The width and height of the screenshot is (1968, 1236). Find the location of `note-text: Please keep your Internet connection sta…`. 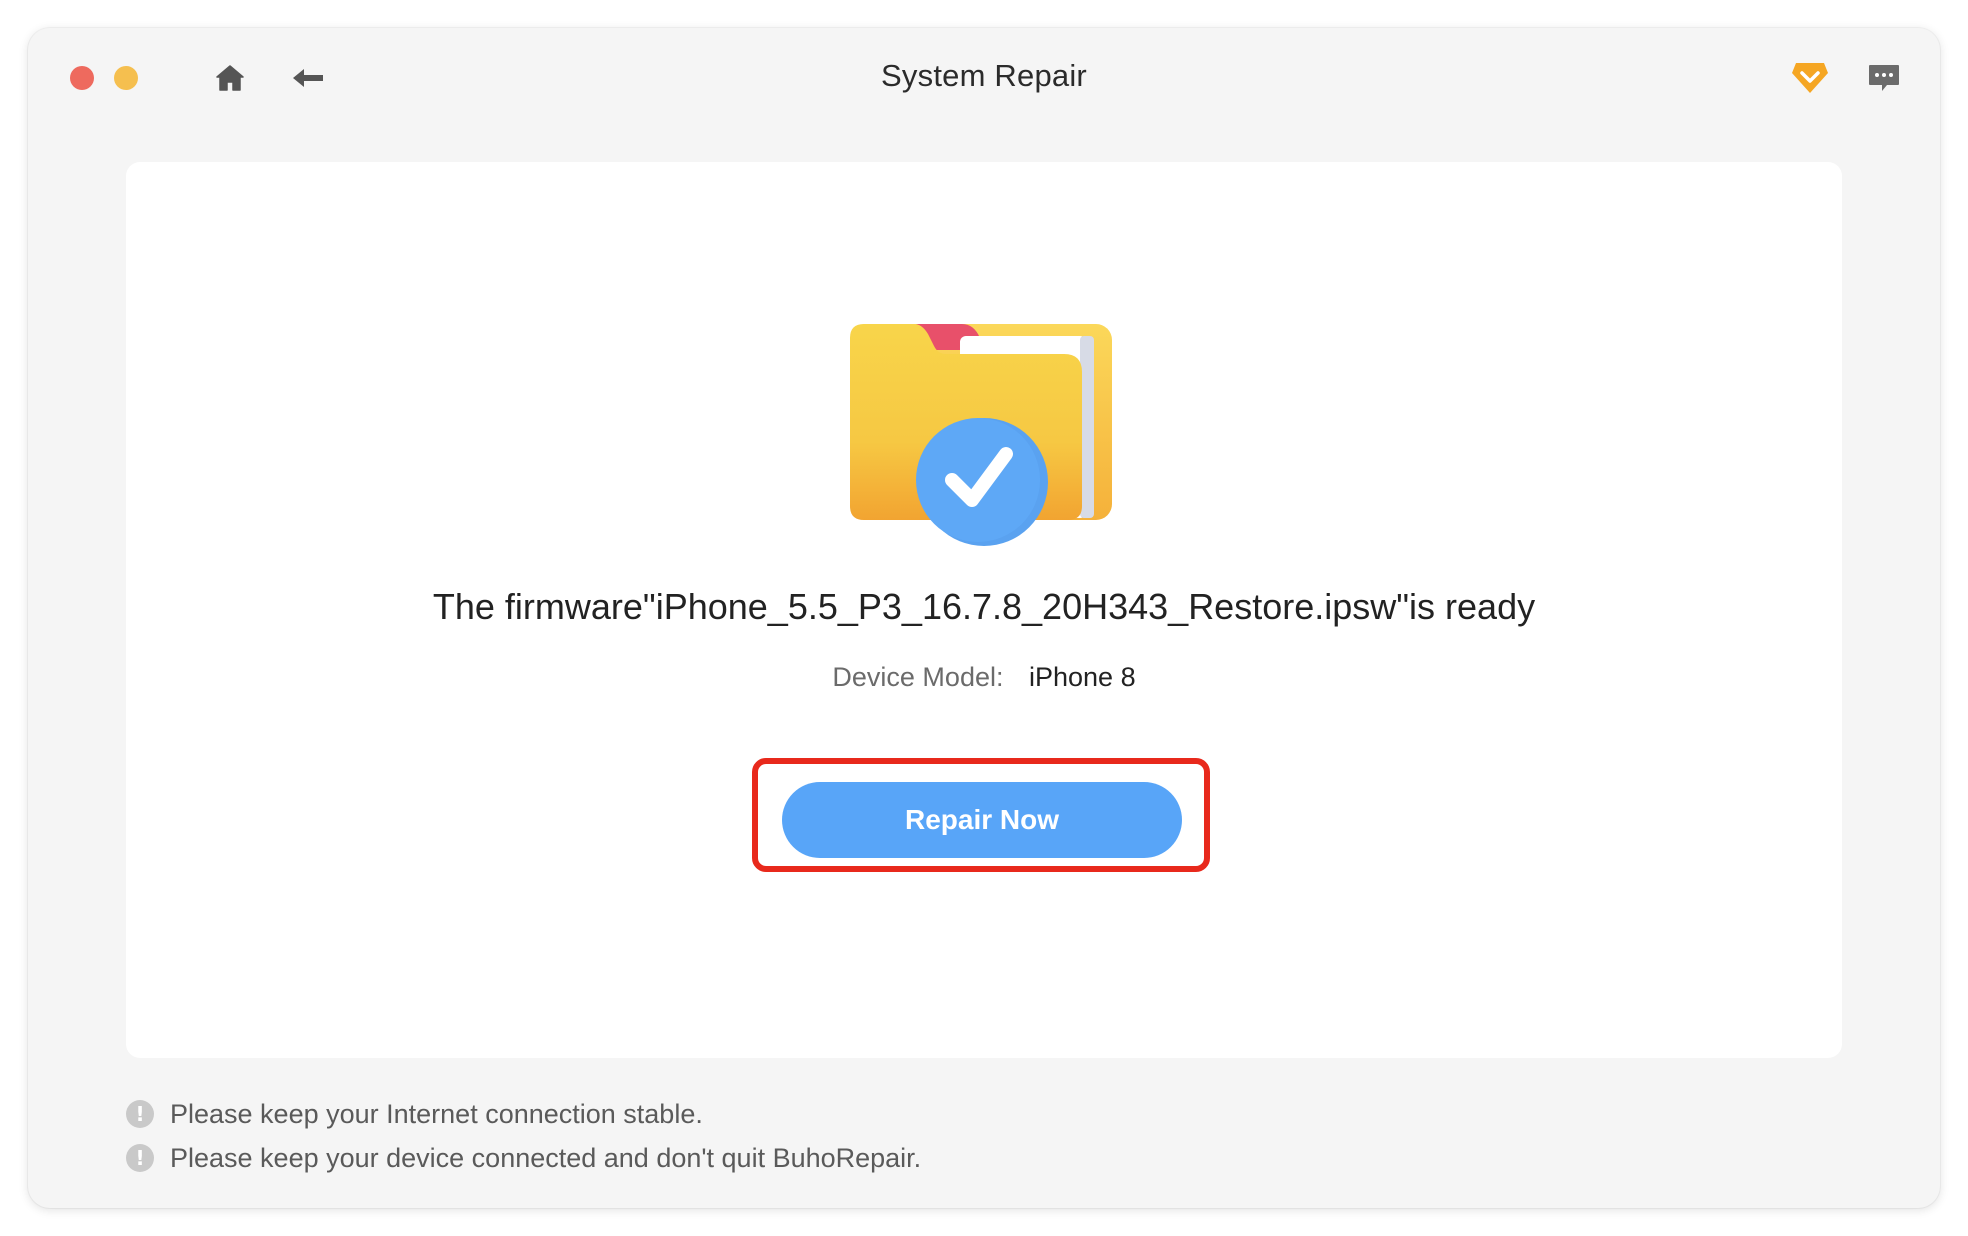

note-text: Please keep your Internet connection sta… is located at coordinates (436, 1113).